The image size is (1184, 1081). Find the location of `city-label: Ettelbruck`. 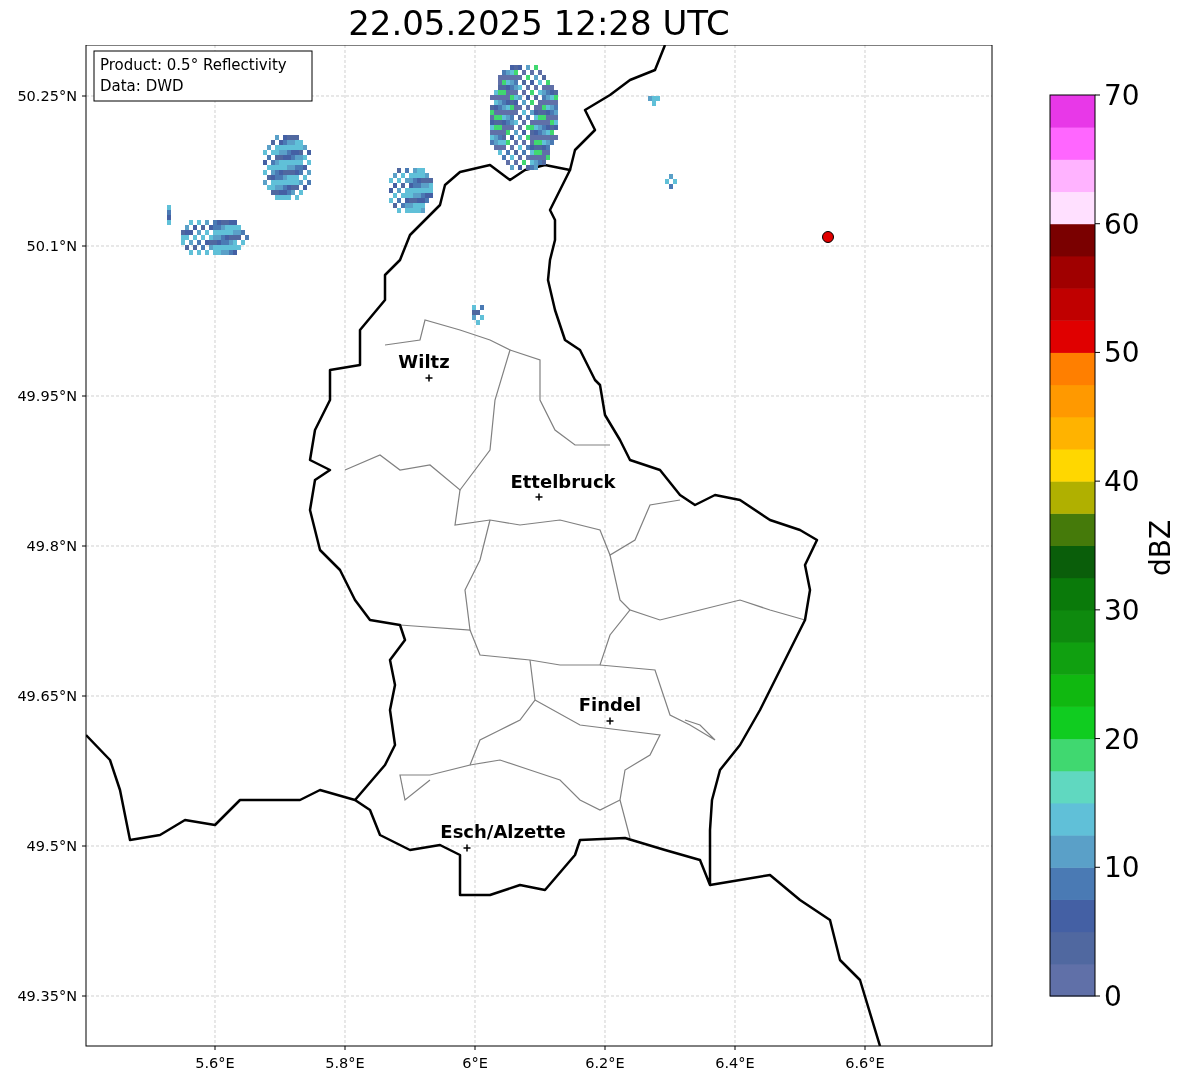

city-label: Ettelbruck is located at coordinates (563, 481).